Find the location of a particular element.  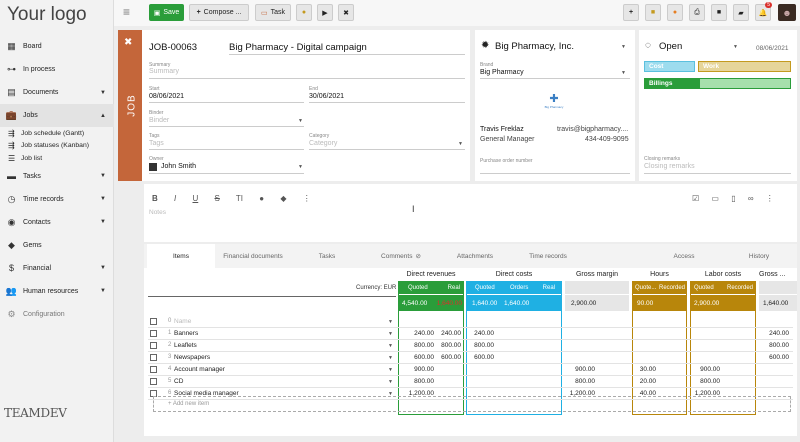

table-row: 1 Banners ▼ 240.00 240.00 240.00 240.00 is located at coordinates (470, 334).